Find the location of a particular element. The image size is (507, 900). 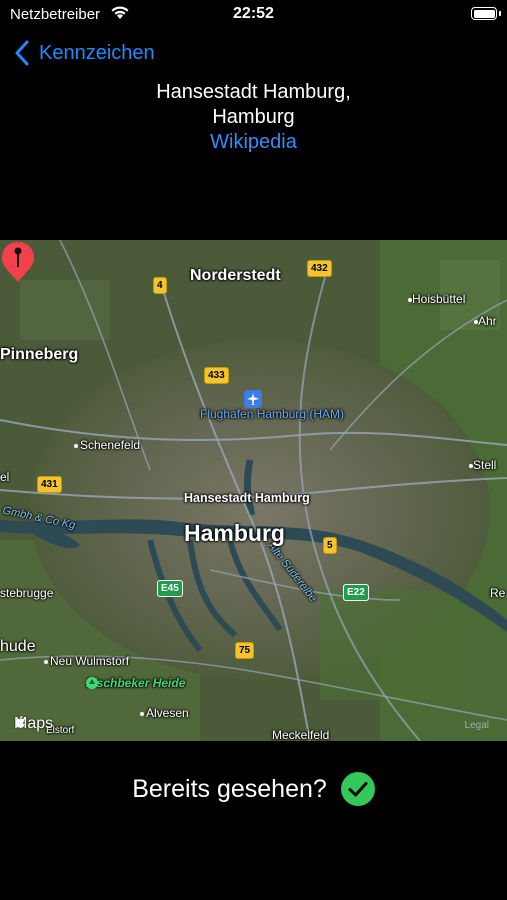

seen-row: Bereits gesehen? is located at coordinates (253, 789).